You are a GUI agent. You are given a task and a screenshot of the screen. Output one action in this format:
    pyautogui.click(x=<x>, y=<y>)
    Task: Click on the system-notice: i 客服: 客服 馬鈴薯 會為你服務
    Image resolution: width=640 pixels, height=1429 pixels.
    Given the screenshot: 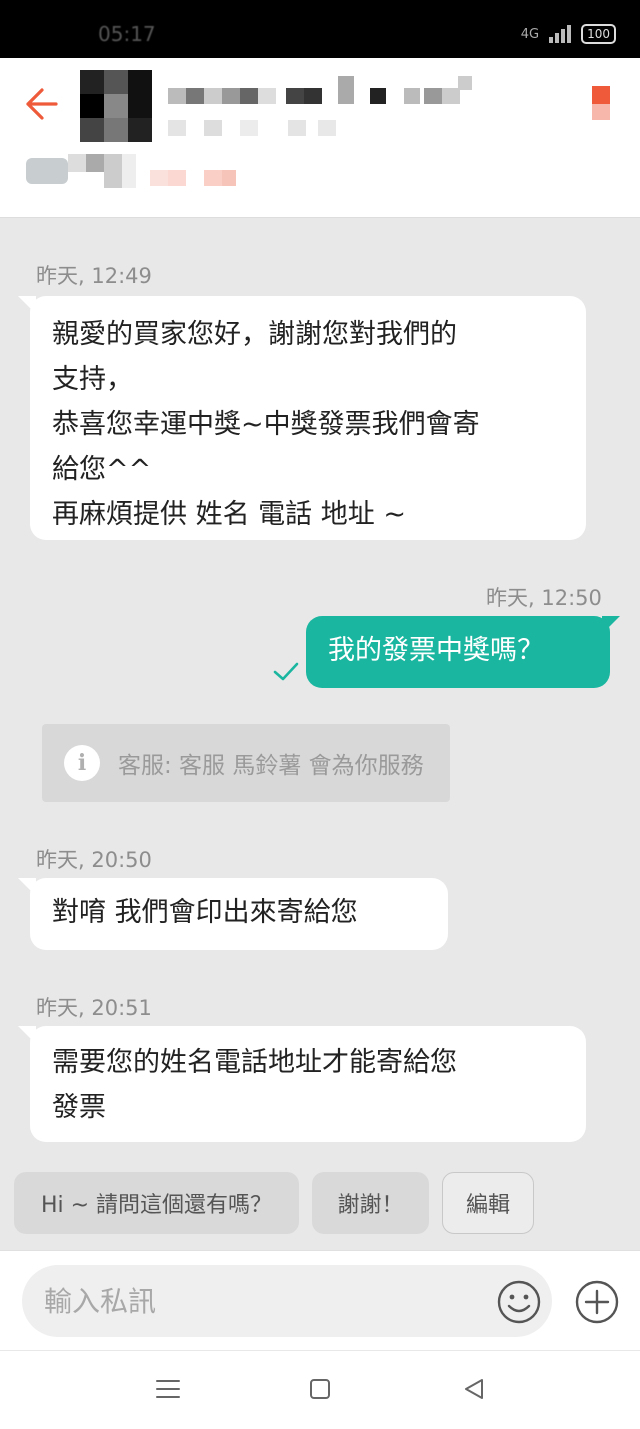 What is the action you would take?
    pyautogui.click(x=246, y=763)
    